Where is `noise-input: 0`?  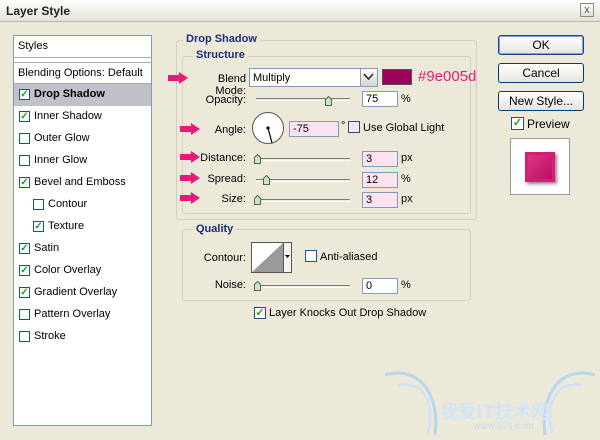 noise-input: 0 is located at coordinates (380, 286).